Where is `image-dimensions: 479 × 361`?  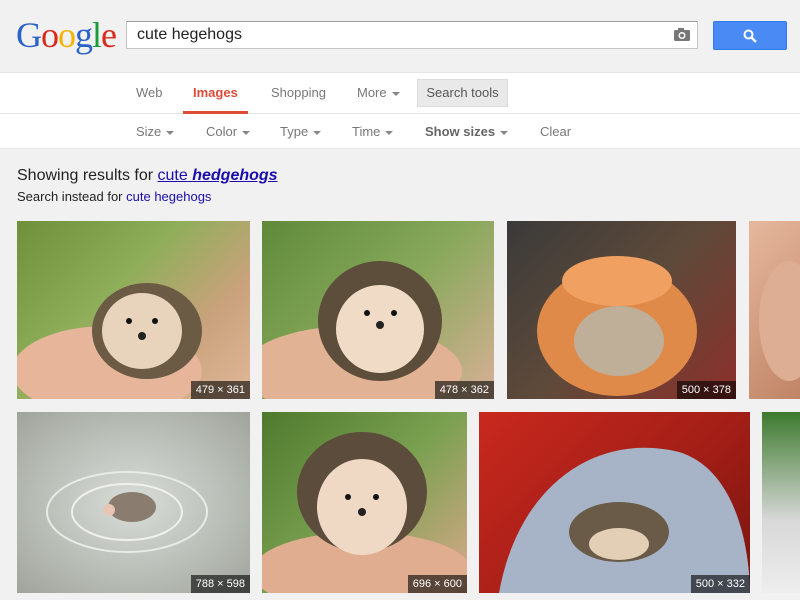
image-dimensions: 479 × 361 is located at coordinates (220, 390).